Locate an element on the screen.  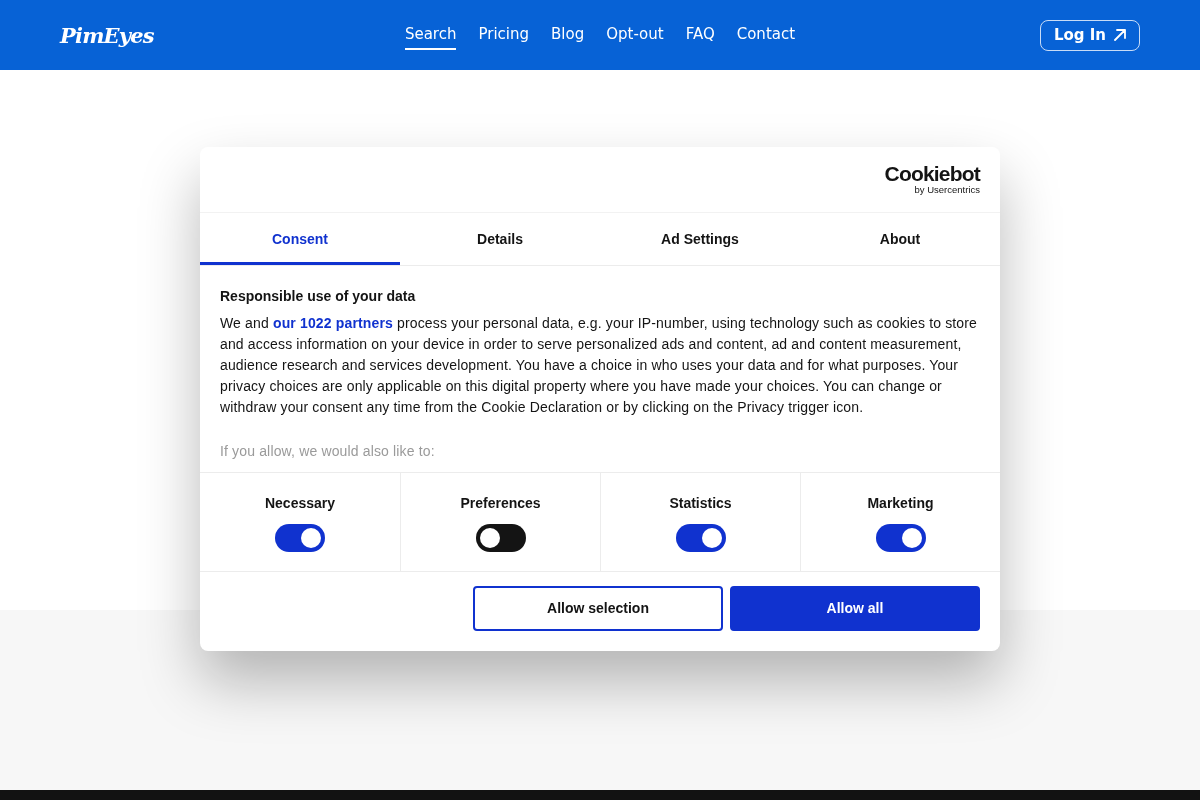
faded-intro-text: If you allow, we would also like to: is located at coordinates (328, 451).